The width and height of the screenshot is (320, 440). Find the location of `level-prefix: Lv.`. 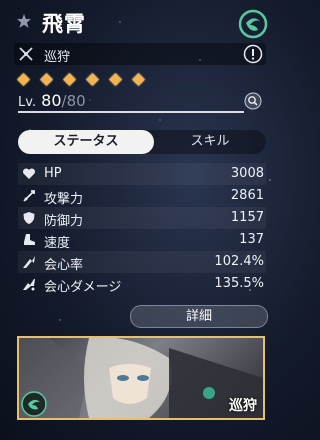

level-prefix: Lv. is located at coordinates (27, 102).